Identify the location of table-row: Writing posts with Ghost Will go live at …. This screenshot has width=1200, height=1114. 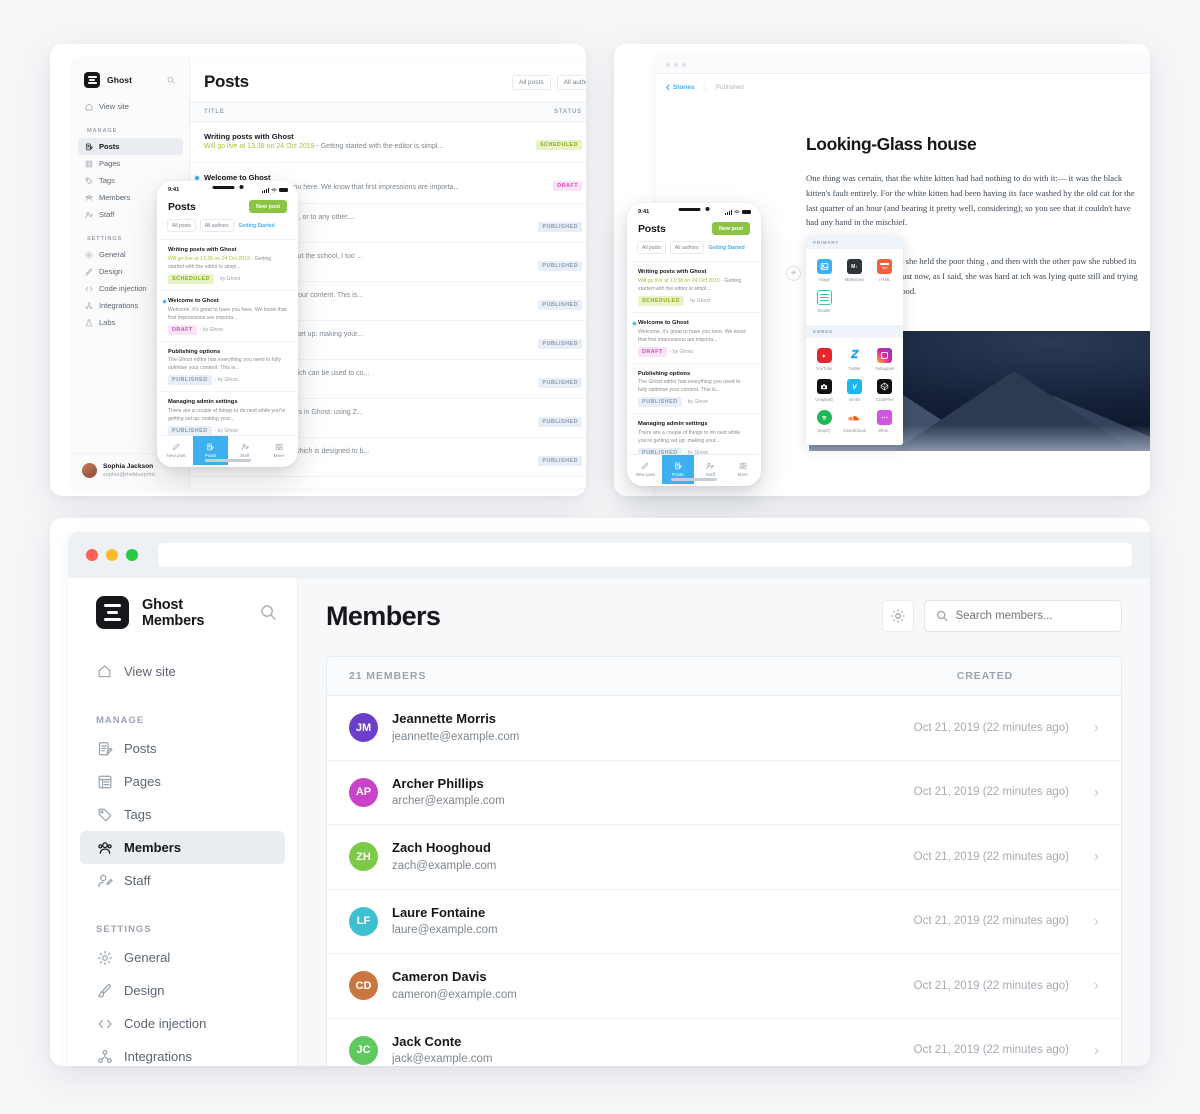
(388, 142).